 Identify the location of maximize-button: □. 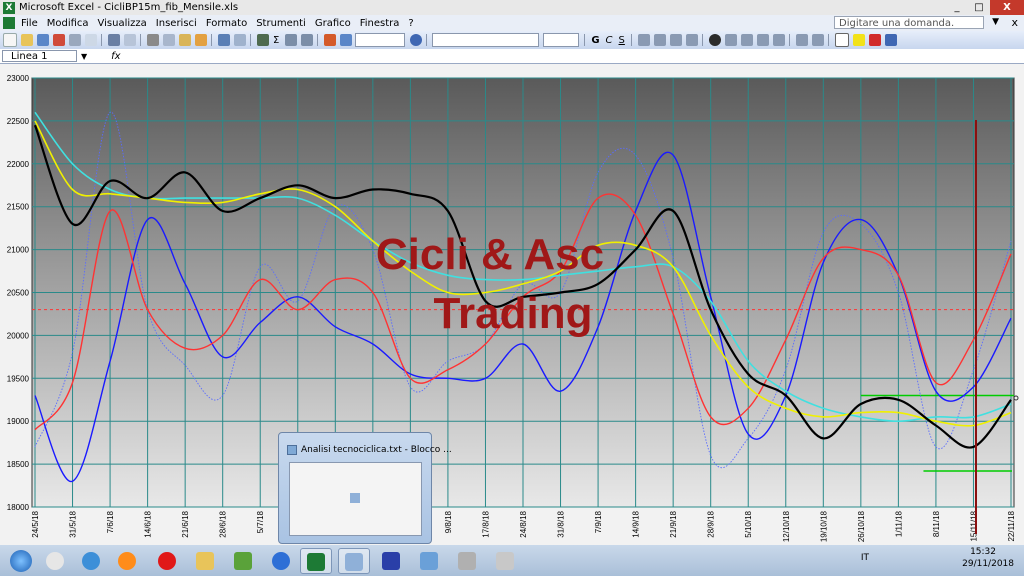
(979, 7).